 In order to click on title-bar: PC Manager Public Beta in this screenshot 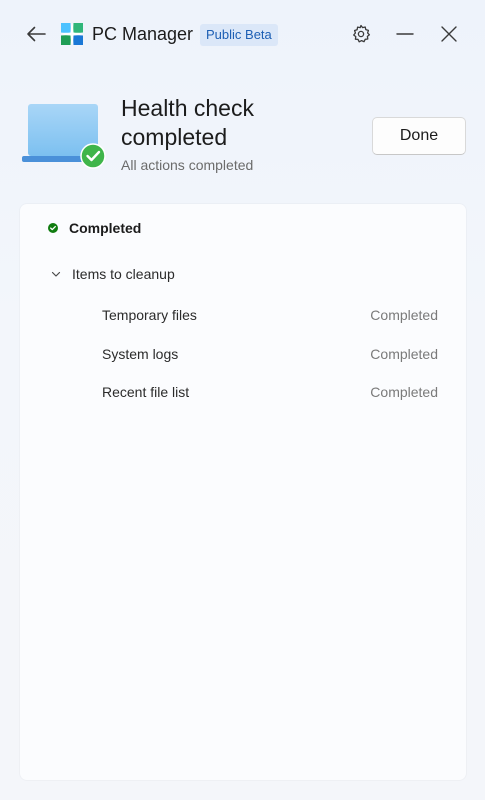, I will do `click(242, 34)`.